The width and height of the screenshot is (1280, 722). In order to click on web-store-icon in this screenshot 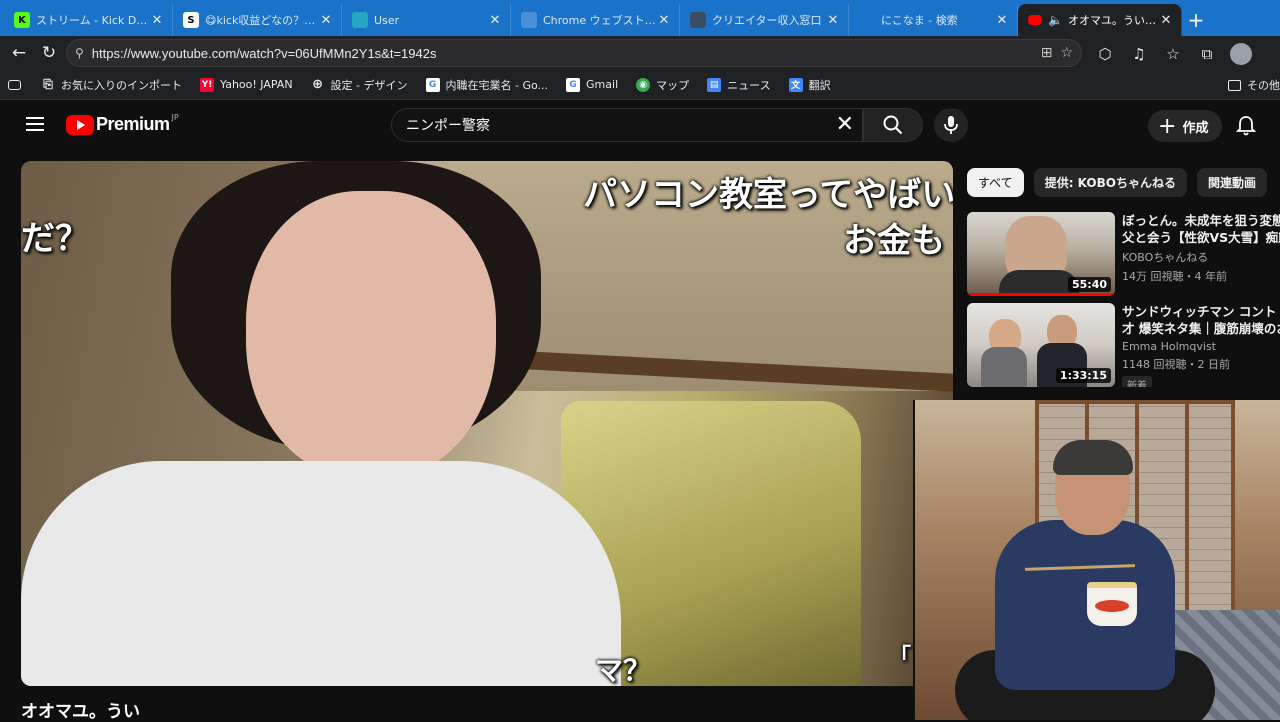, I will do `click(529, 20)`.